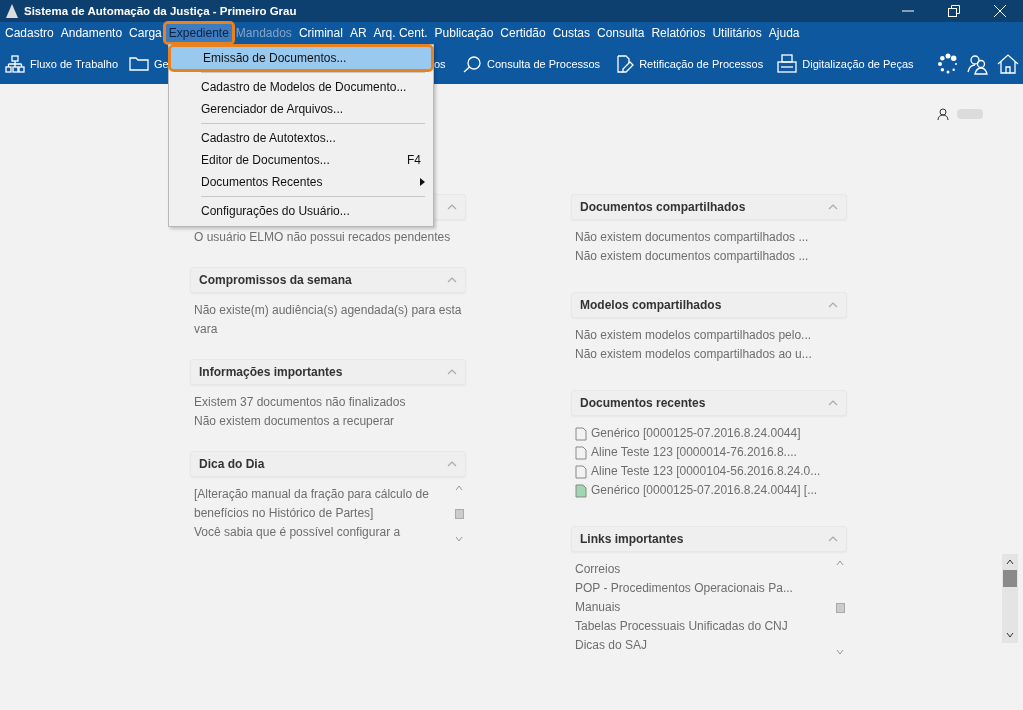 Image resolution: width=1023 pixels, height=710 pixels. Describe the element at coordinates (624, 64) in the screenshot. I see `pencil-document-icon` at that location.